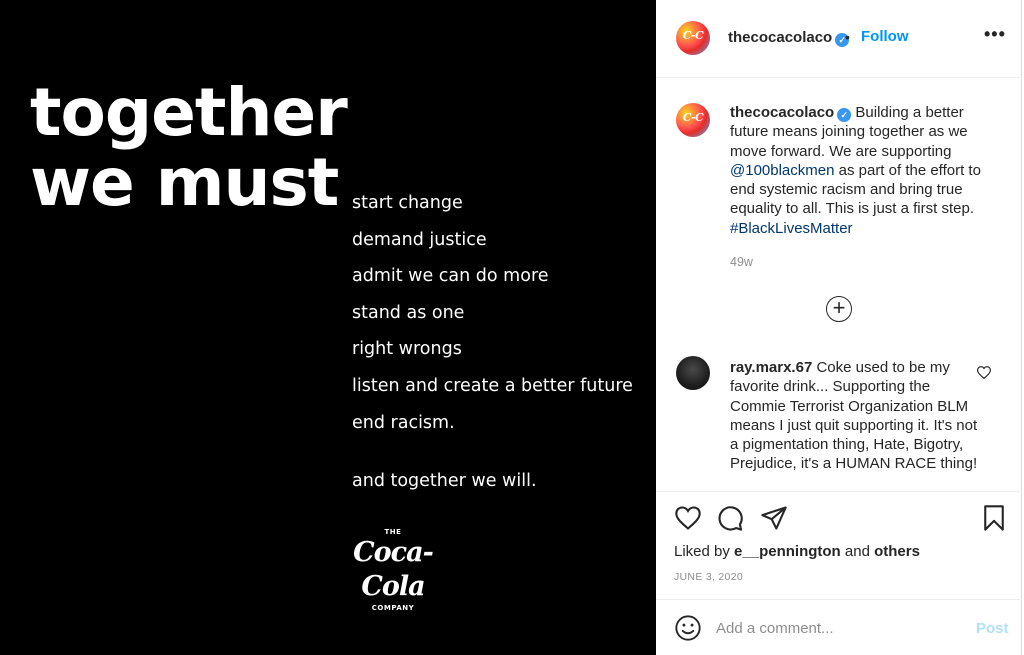 Image resolution: width=1024 pixels, height=655 pixels. What do you see at coordinates (688, 518) in the screenshot?
I see `heart-icon` at bounding box center [688, 518].